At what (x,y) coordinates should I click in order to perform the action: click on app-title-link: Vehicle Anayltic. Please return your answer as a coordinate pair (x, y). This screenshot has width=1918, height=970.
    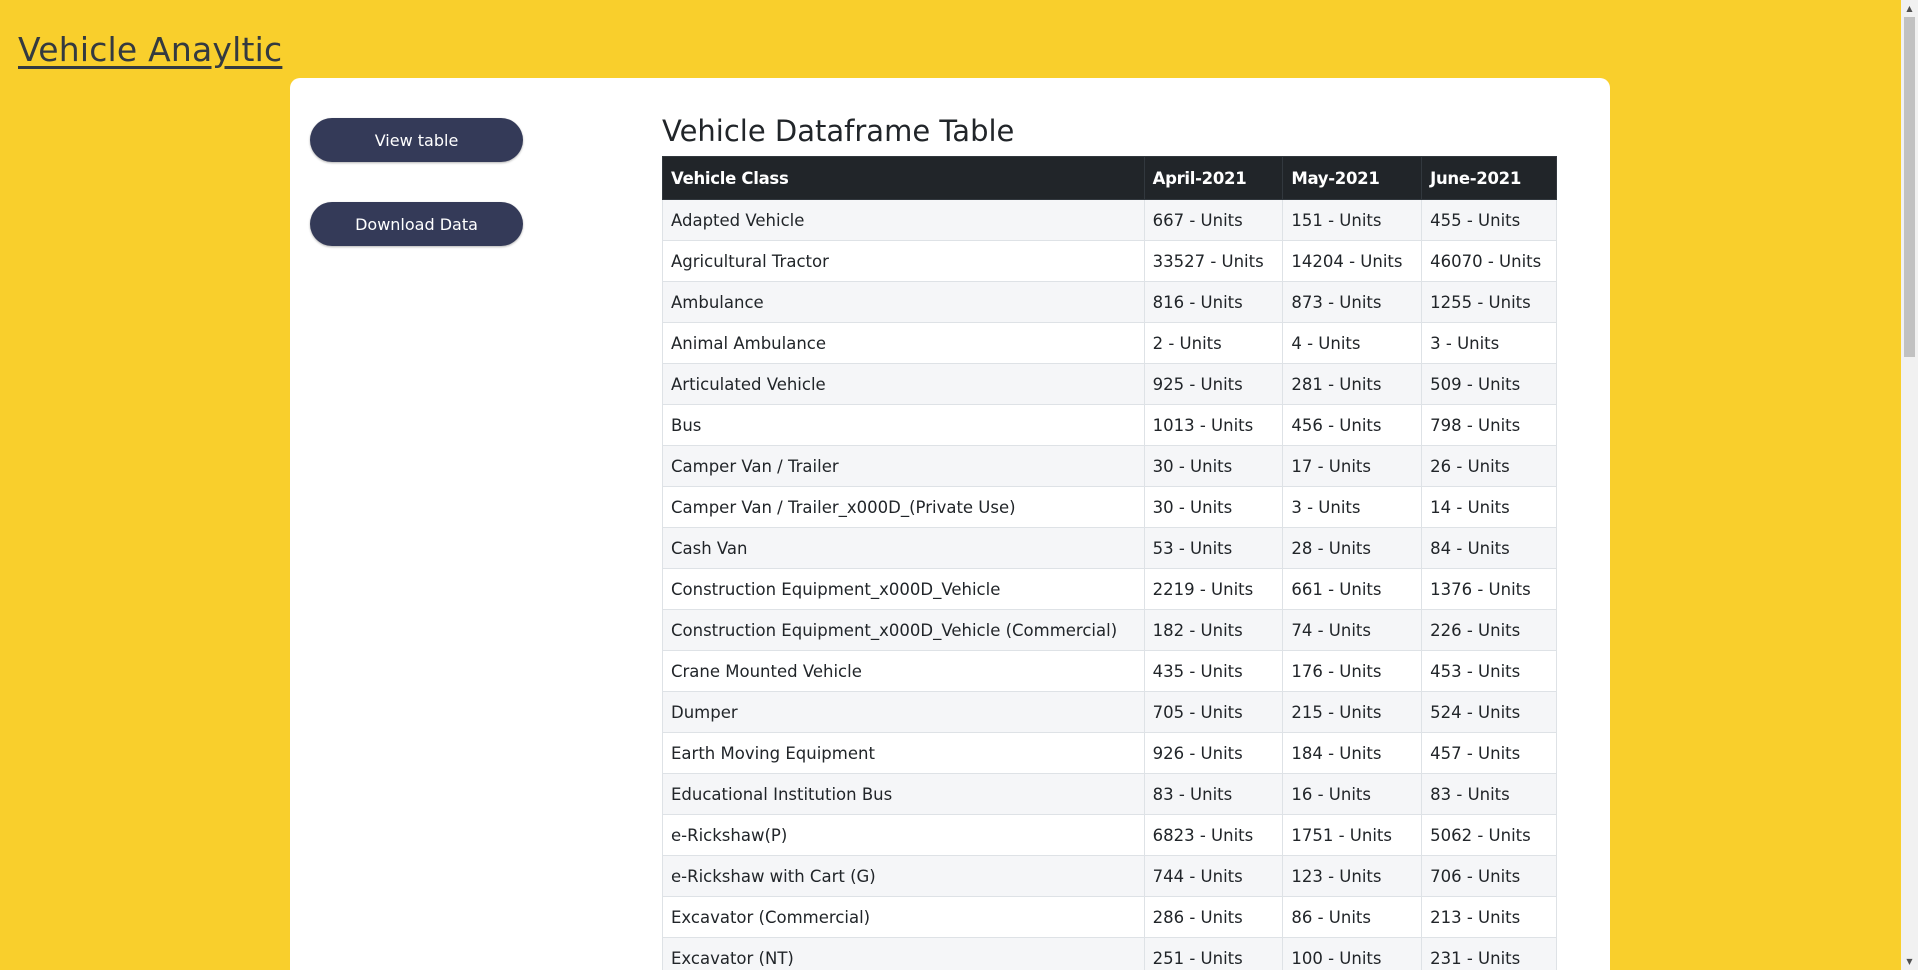
    Looking at the image, I should click on (150, 49).